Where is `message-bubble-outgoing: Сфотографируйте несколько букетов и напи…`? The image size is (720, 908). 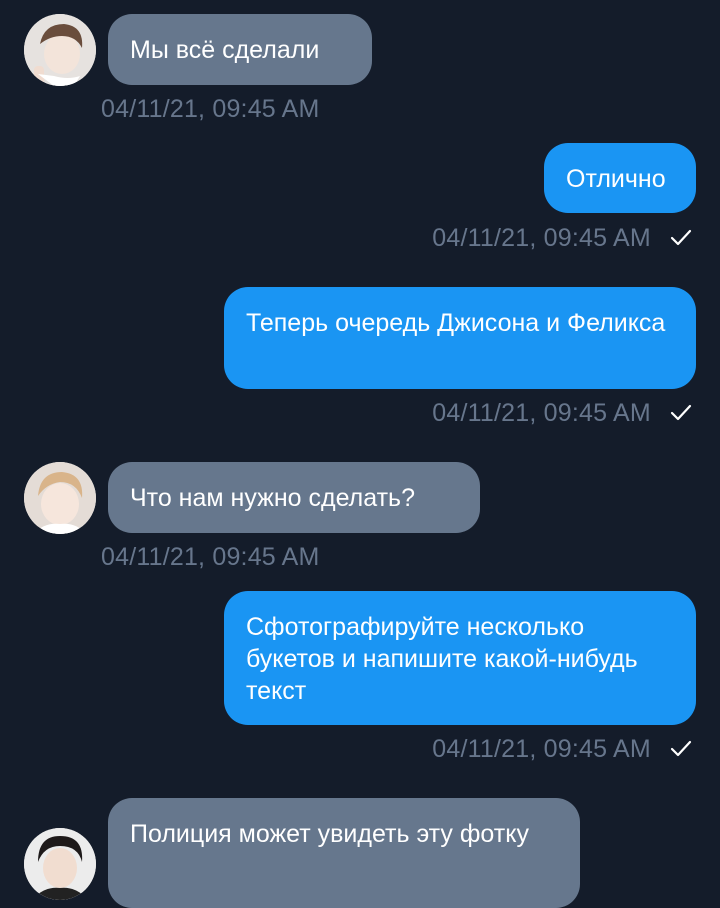
message-bubble-outgoing: Сфотографируйте несколько букетов и напи… is located at coordinates (460, 658).